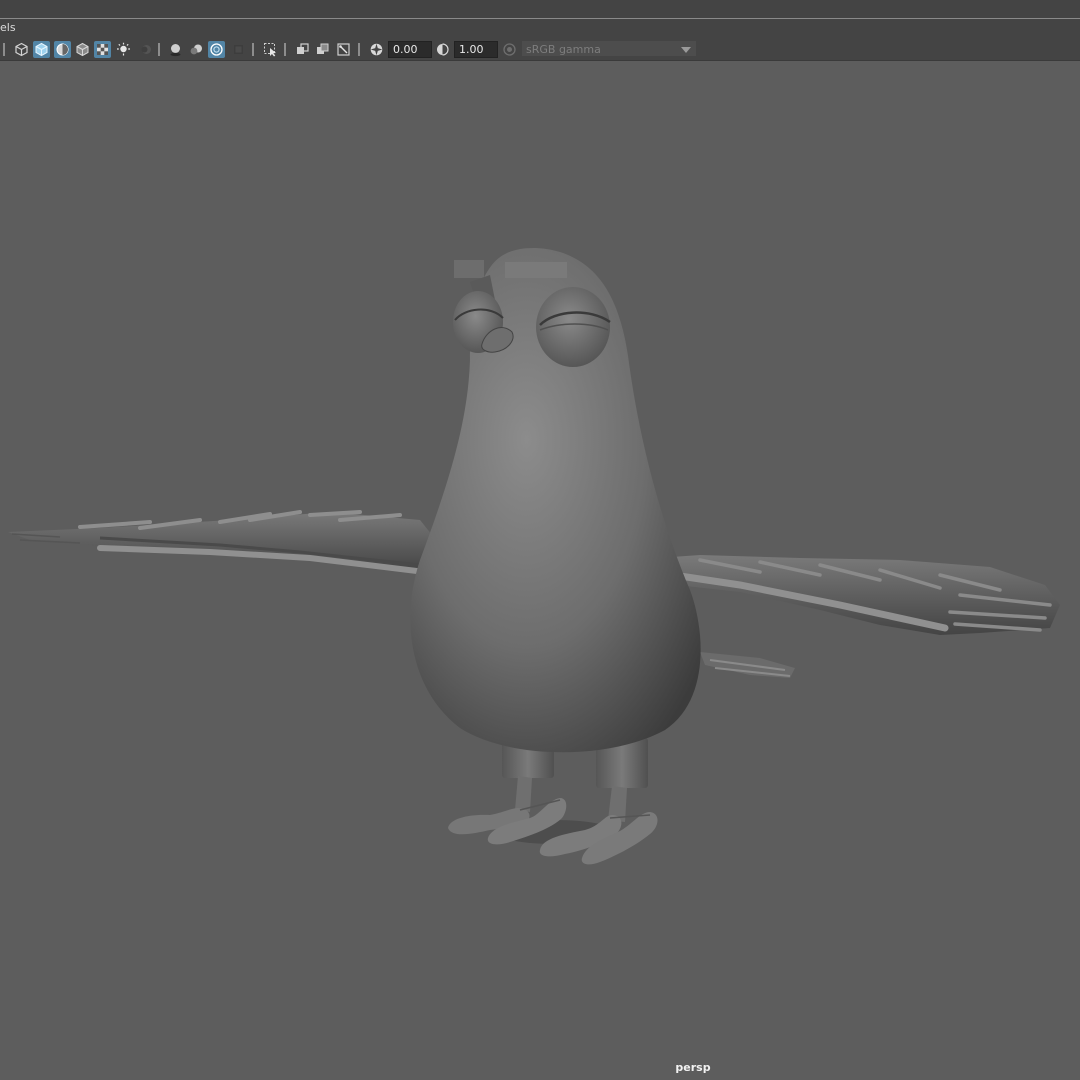 The width and height of the screenshot is (1080, 1080). I want to click on shaded-wireframe-icon, so click(82, 49).